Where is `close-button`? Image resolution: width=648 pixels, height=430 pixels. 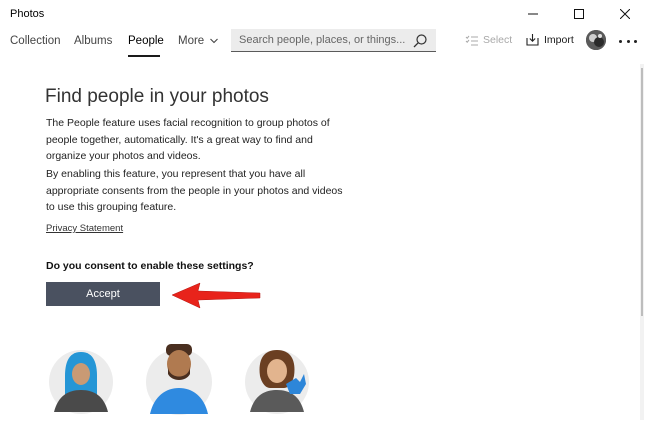
close-button is located at coordinates (625, 14).